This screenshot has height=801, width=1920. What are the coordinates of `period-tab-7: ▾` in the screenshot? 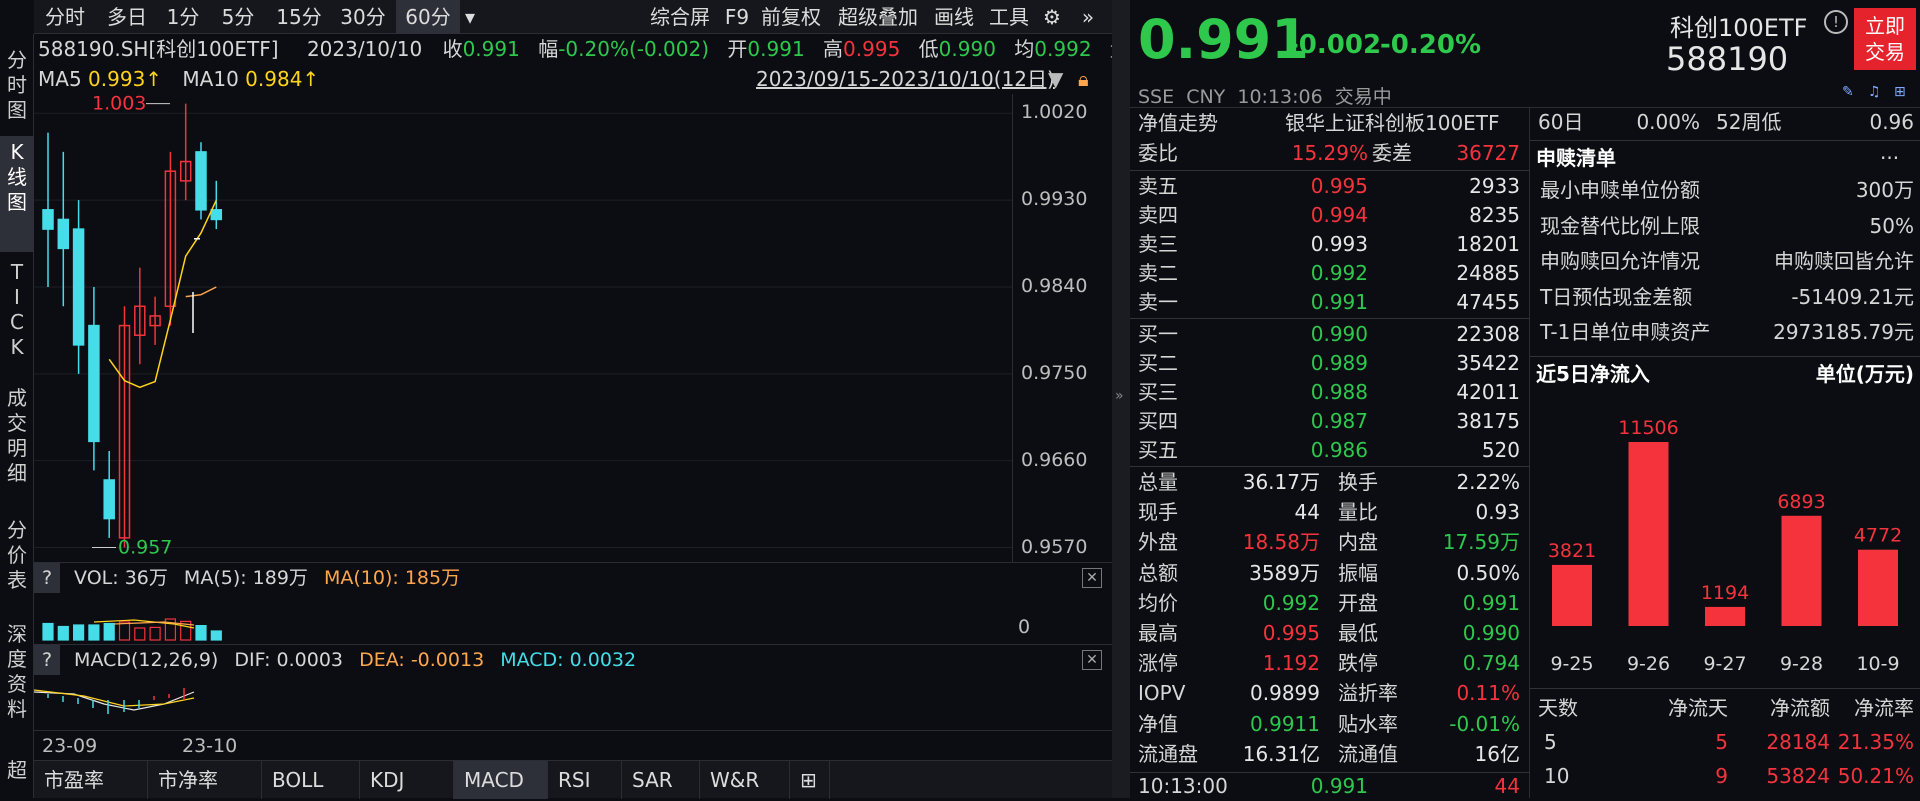 It's located at (470, 17).